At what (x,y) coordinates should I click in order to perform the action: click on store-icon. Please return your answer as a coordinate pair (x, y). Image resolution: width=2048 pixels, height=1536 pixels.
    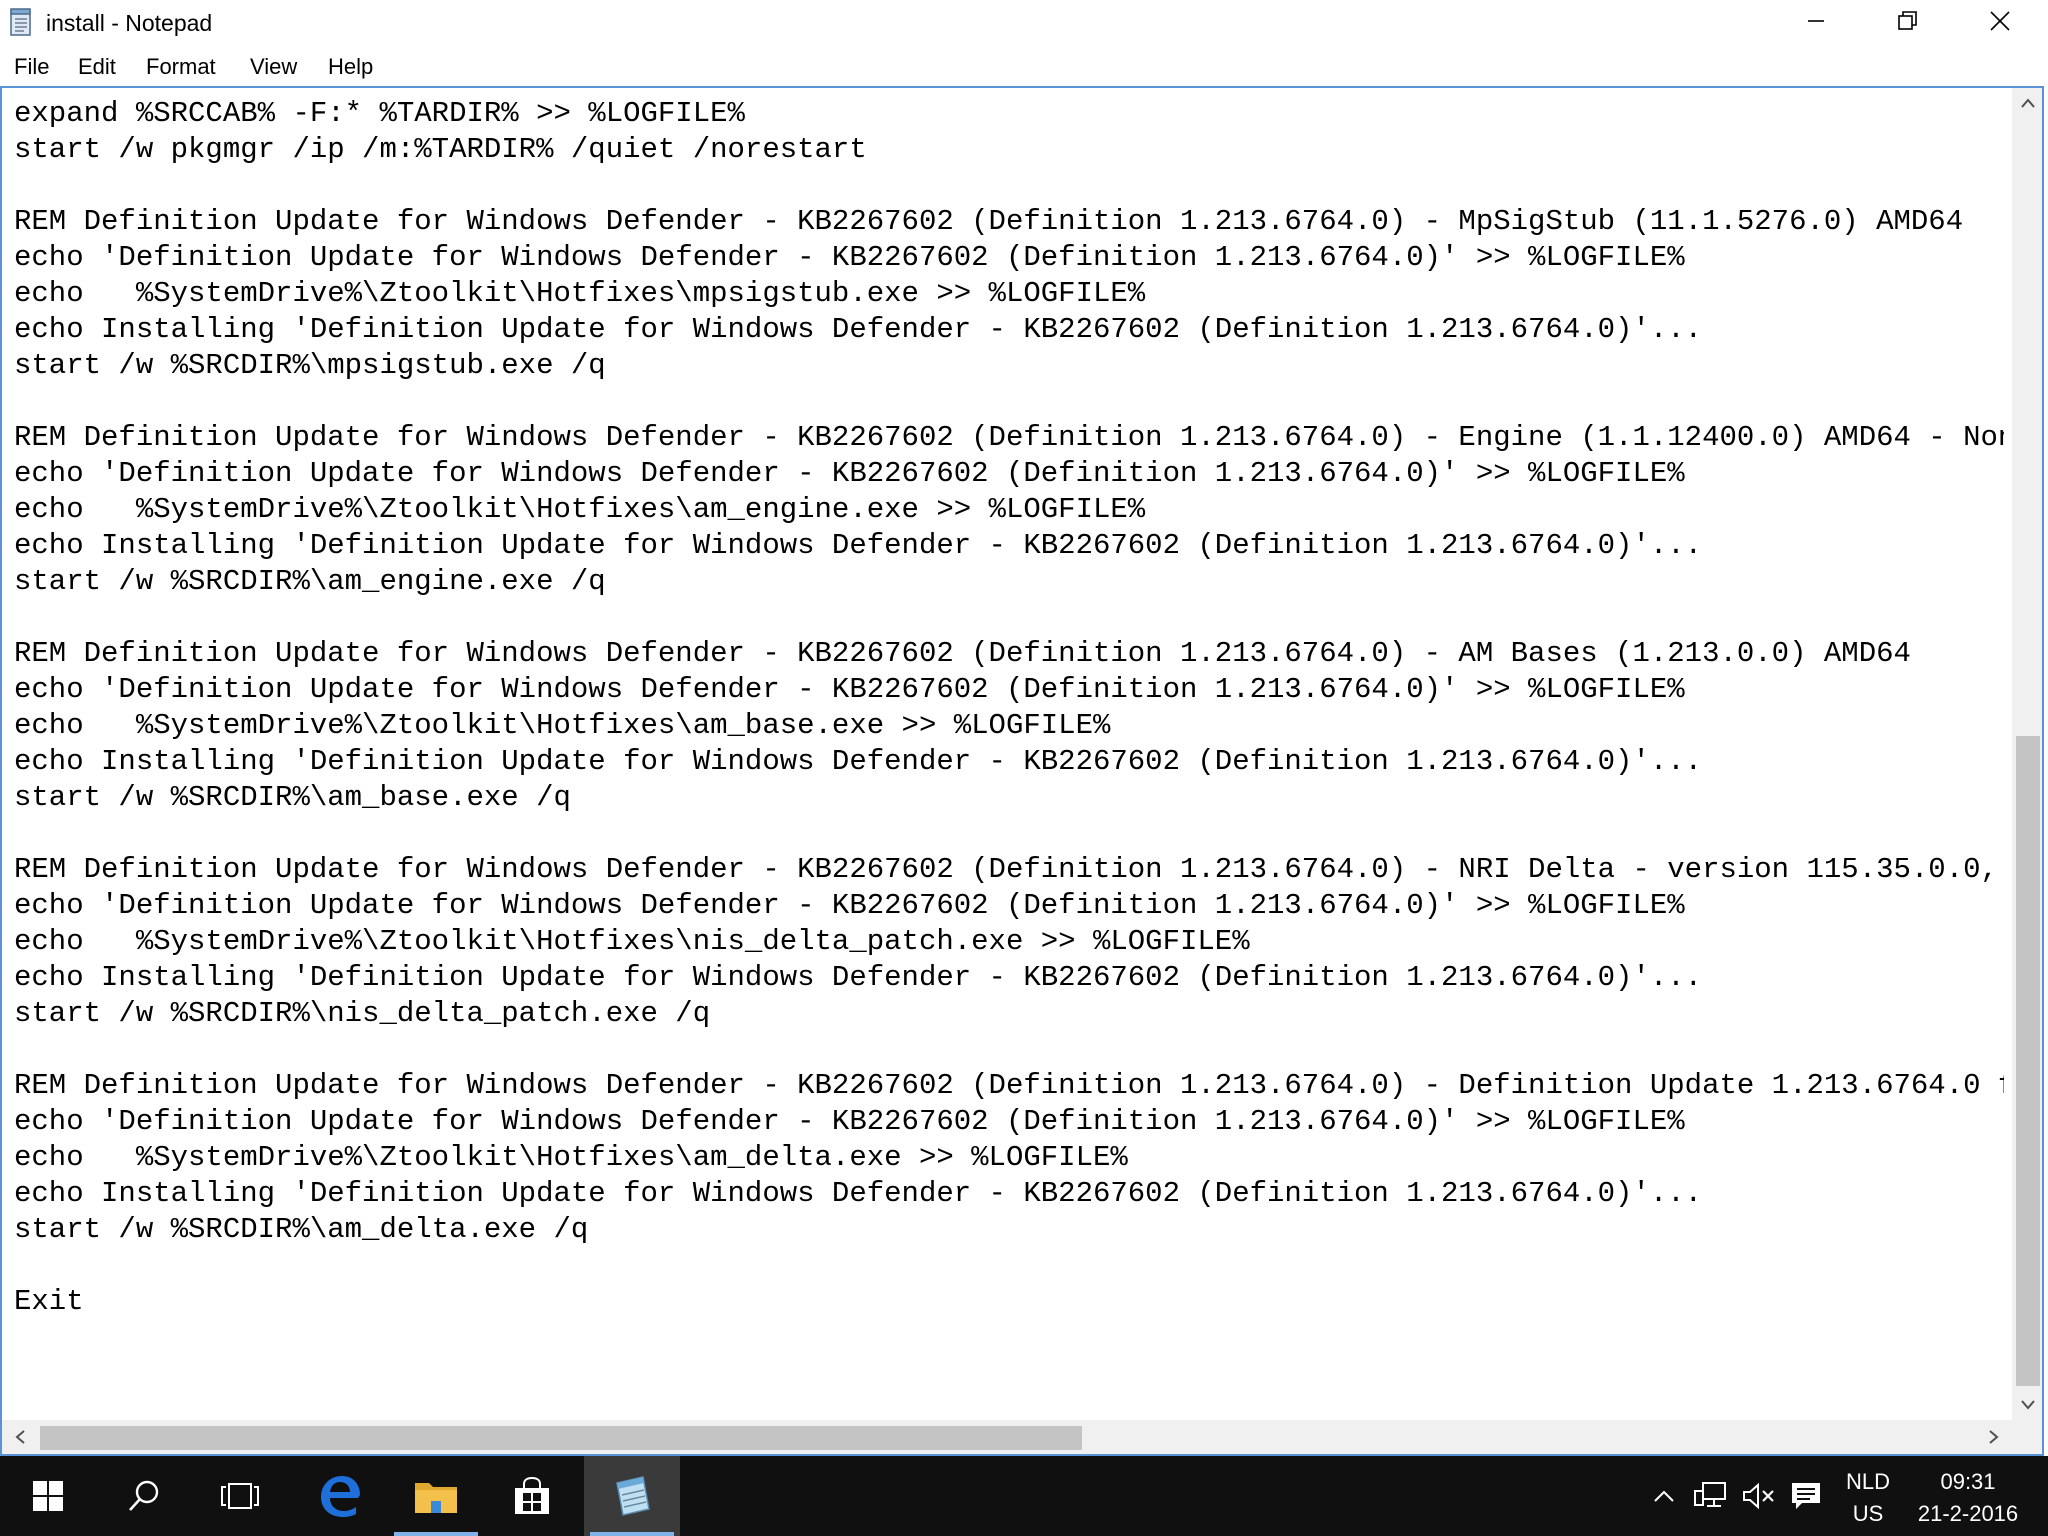
    Looking at the image, I should click on (532, 1495).